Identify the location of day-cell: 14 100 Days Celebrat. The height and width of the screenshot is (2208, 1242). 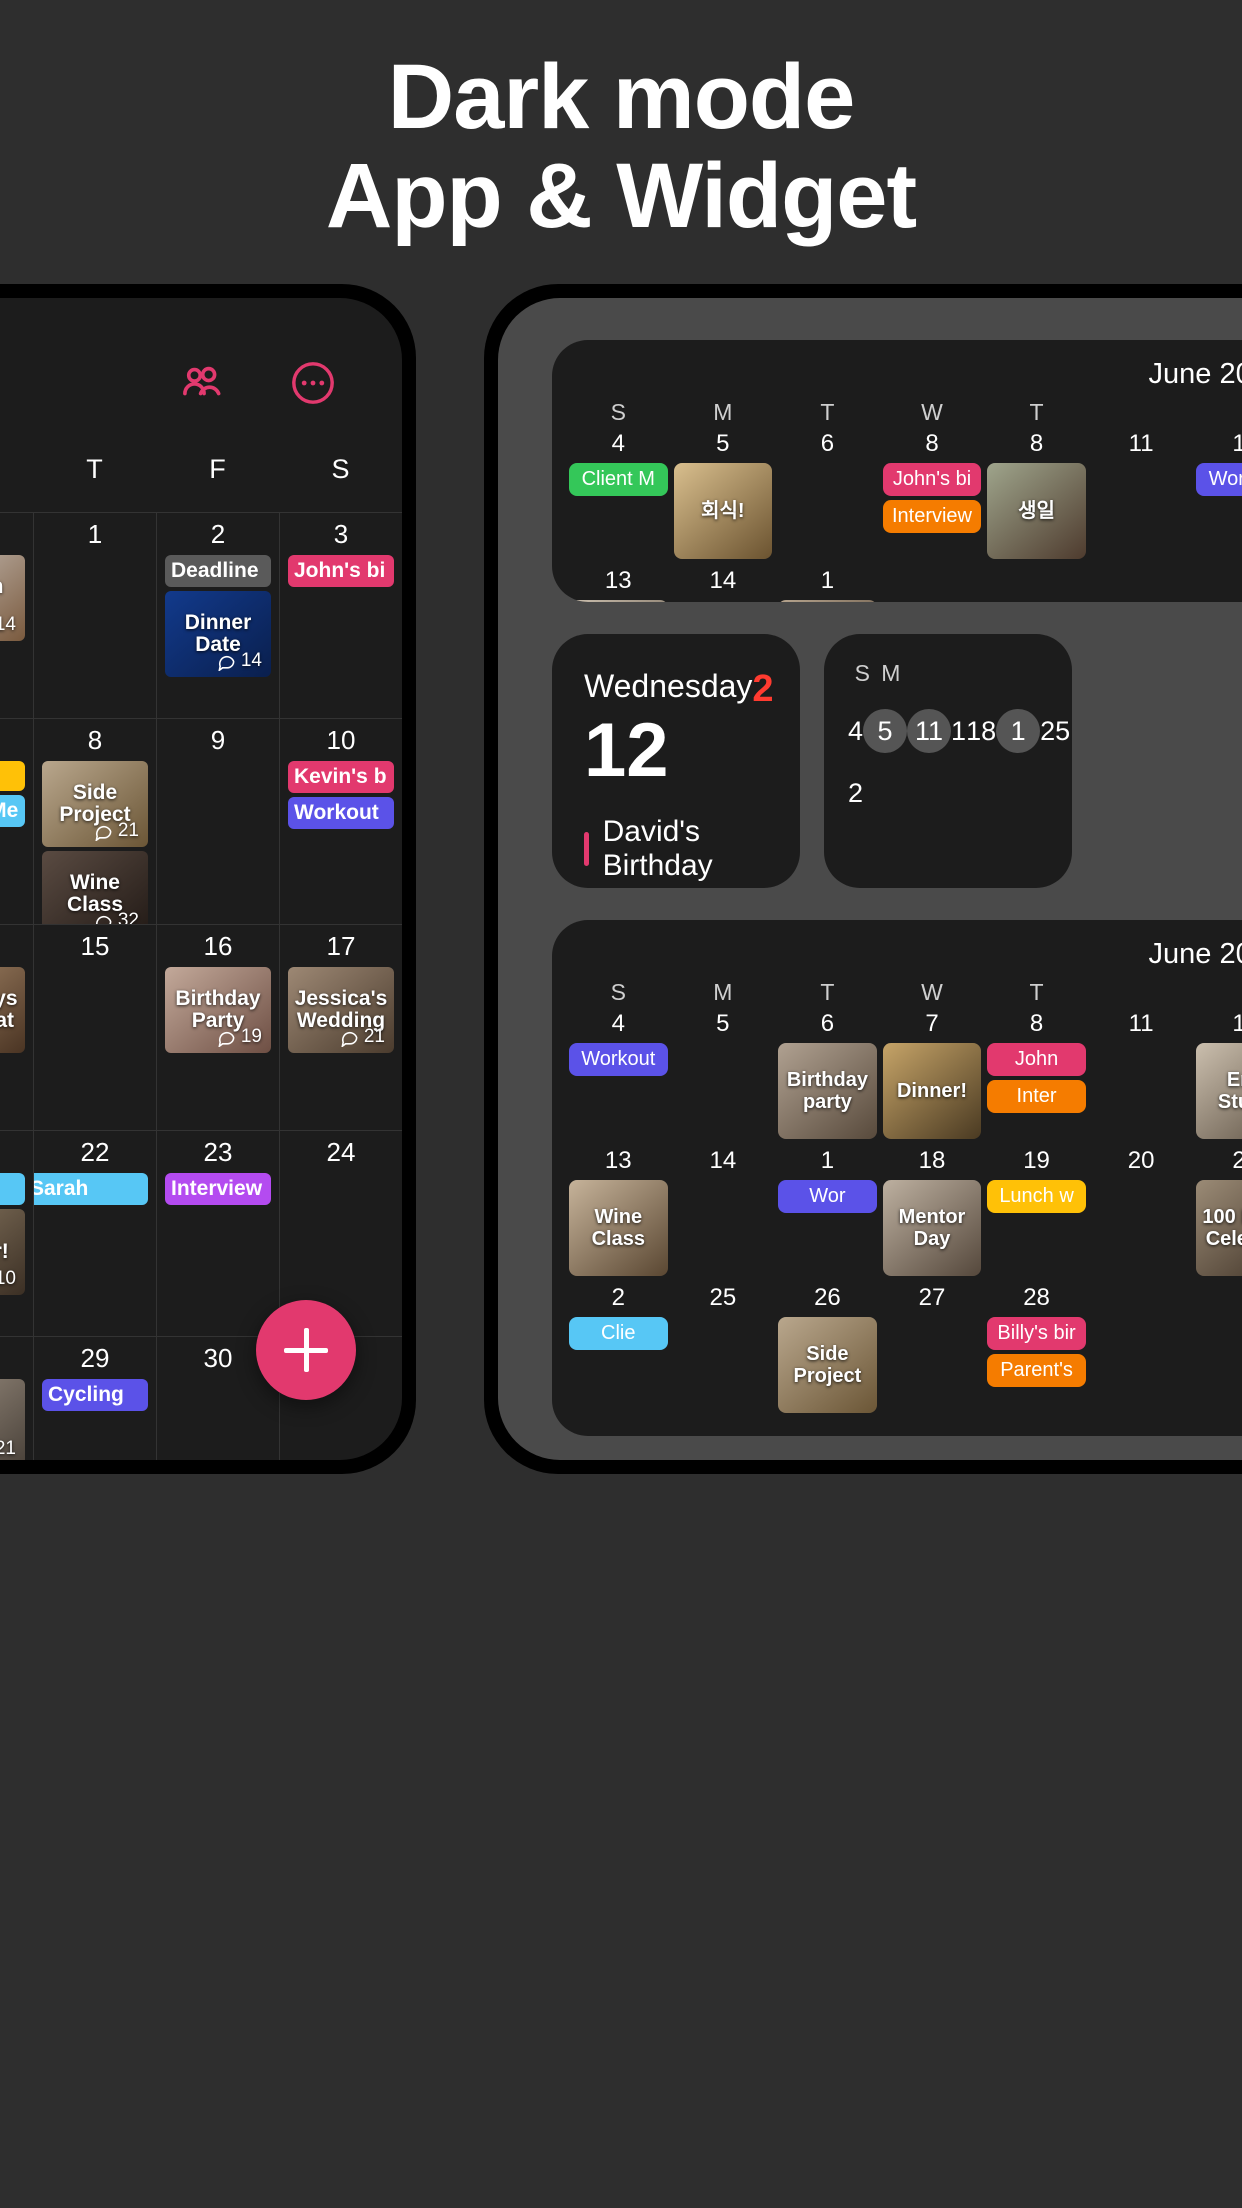
(16, 1027).